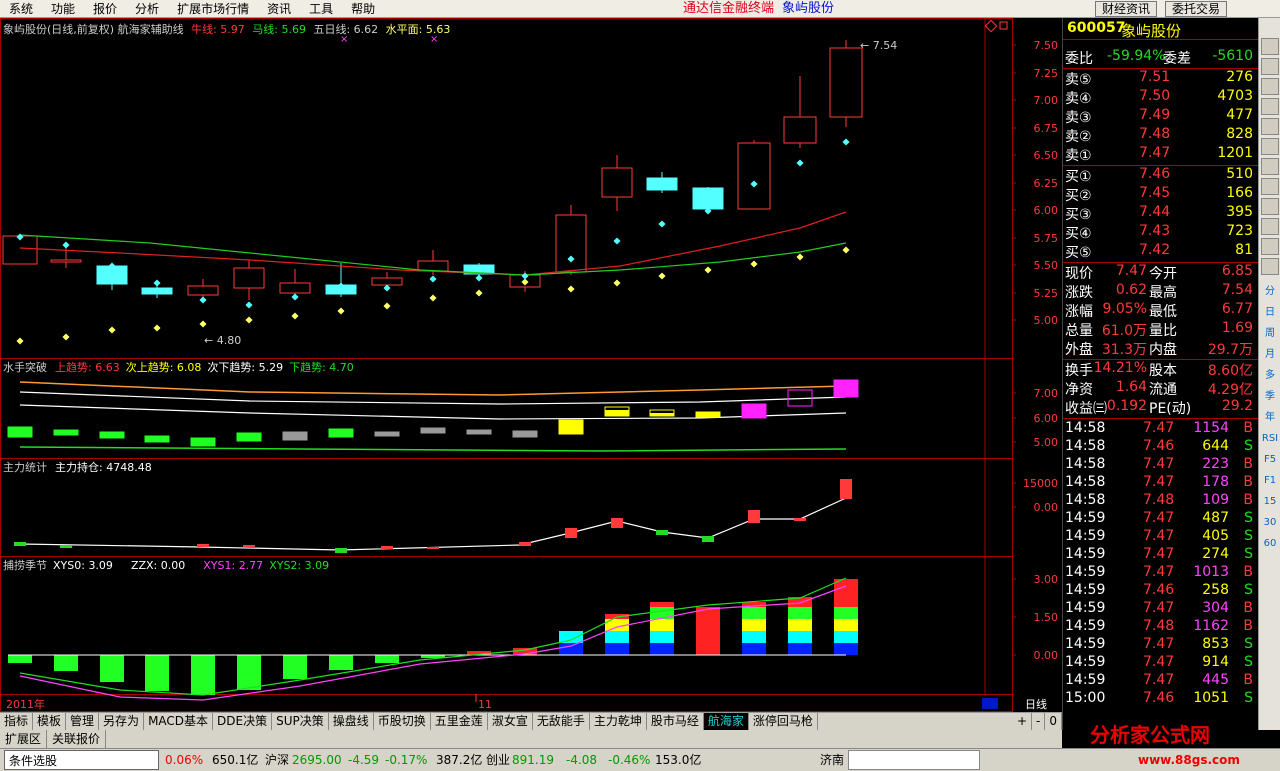  Describe the element at coordinates (1078, 253) in the screenshot. I see `ob-label: 买⑤` at that location.